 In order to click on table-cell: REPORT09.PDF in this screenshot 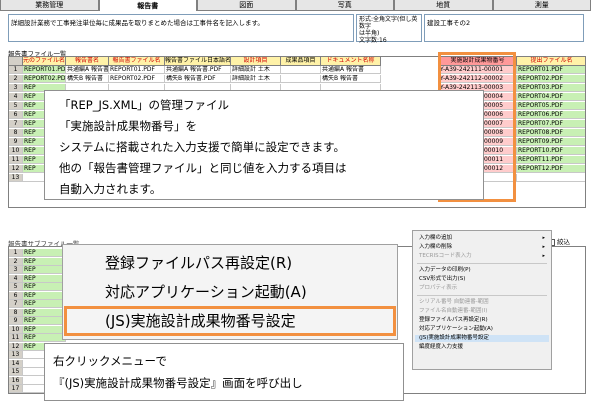, I will do `click(551, 142)`.